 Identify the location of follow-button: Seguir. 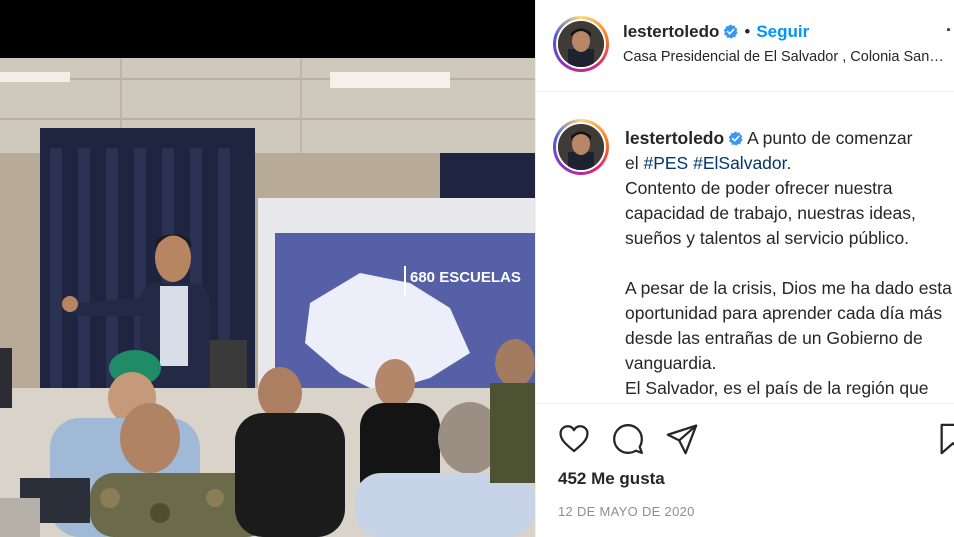
(782, 31).